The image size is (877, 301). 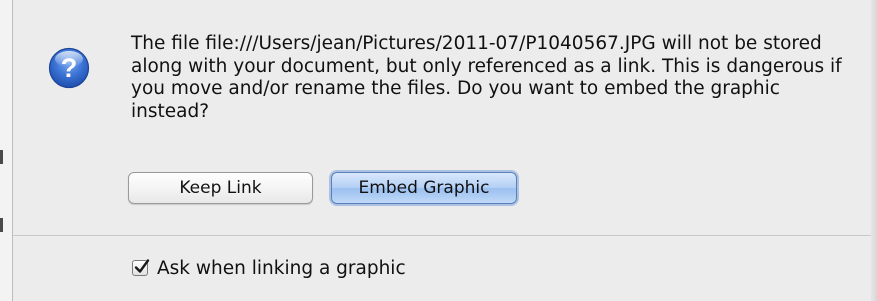 I want to click on checkmark-icon, so click(x=142, y=266).